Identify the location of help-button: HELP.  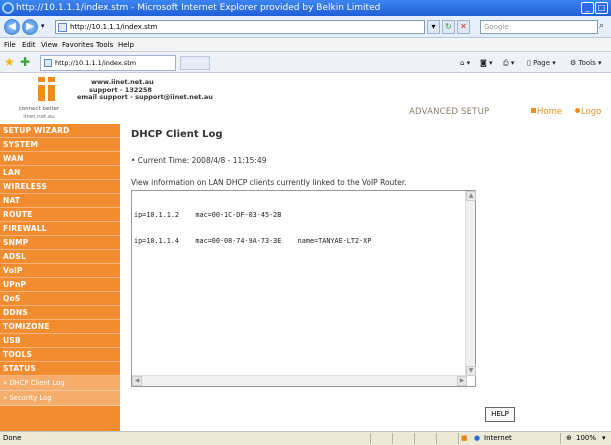
(500, 414).